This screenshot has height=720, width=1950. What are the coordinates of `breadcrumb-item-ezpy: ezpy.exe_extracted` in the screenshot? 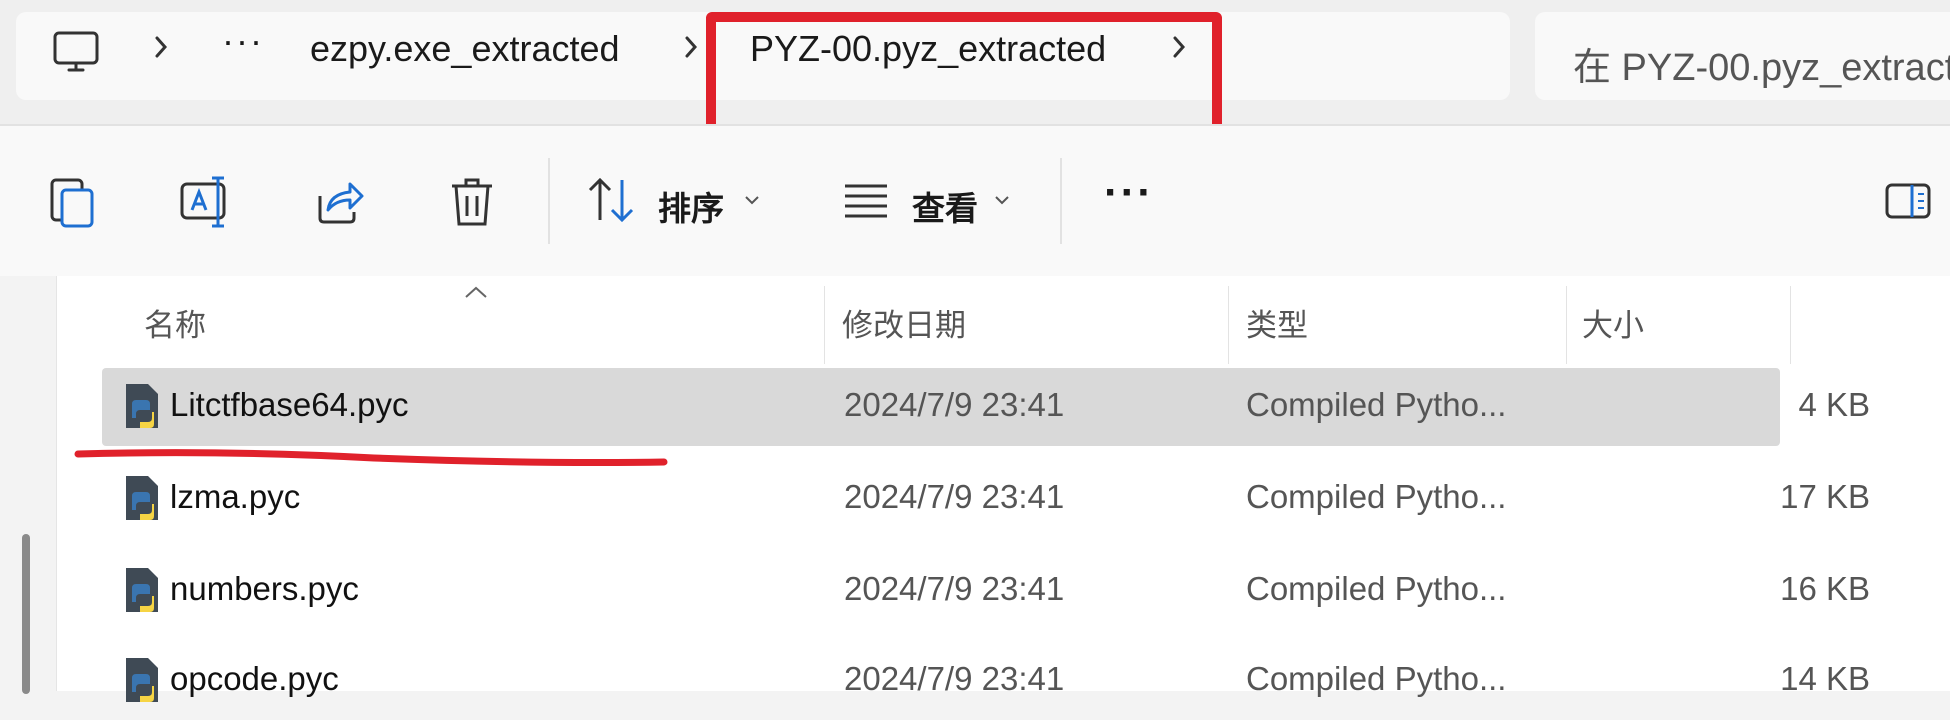 It's located at (465, 49).